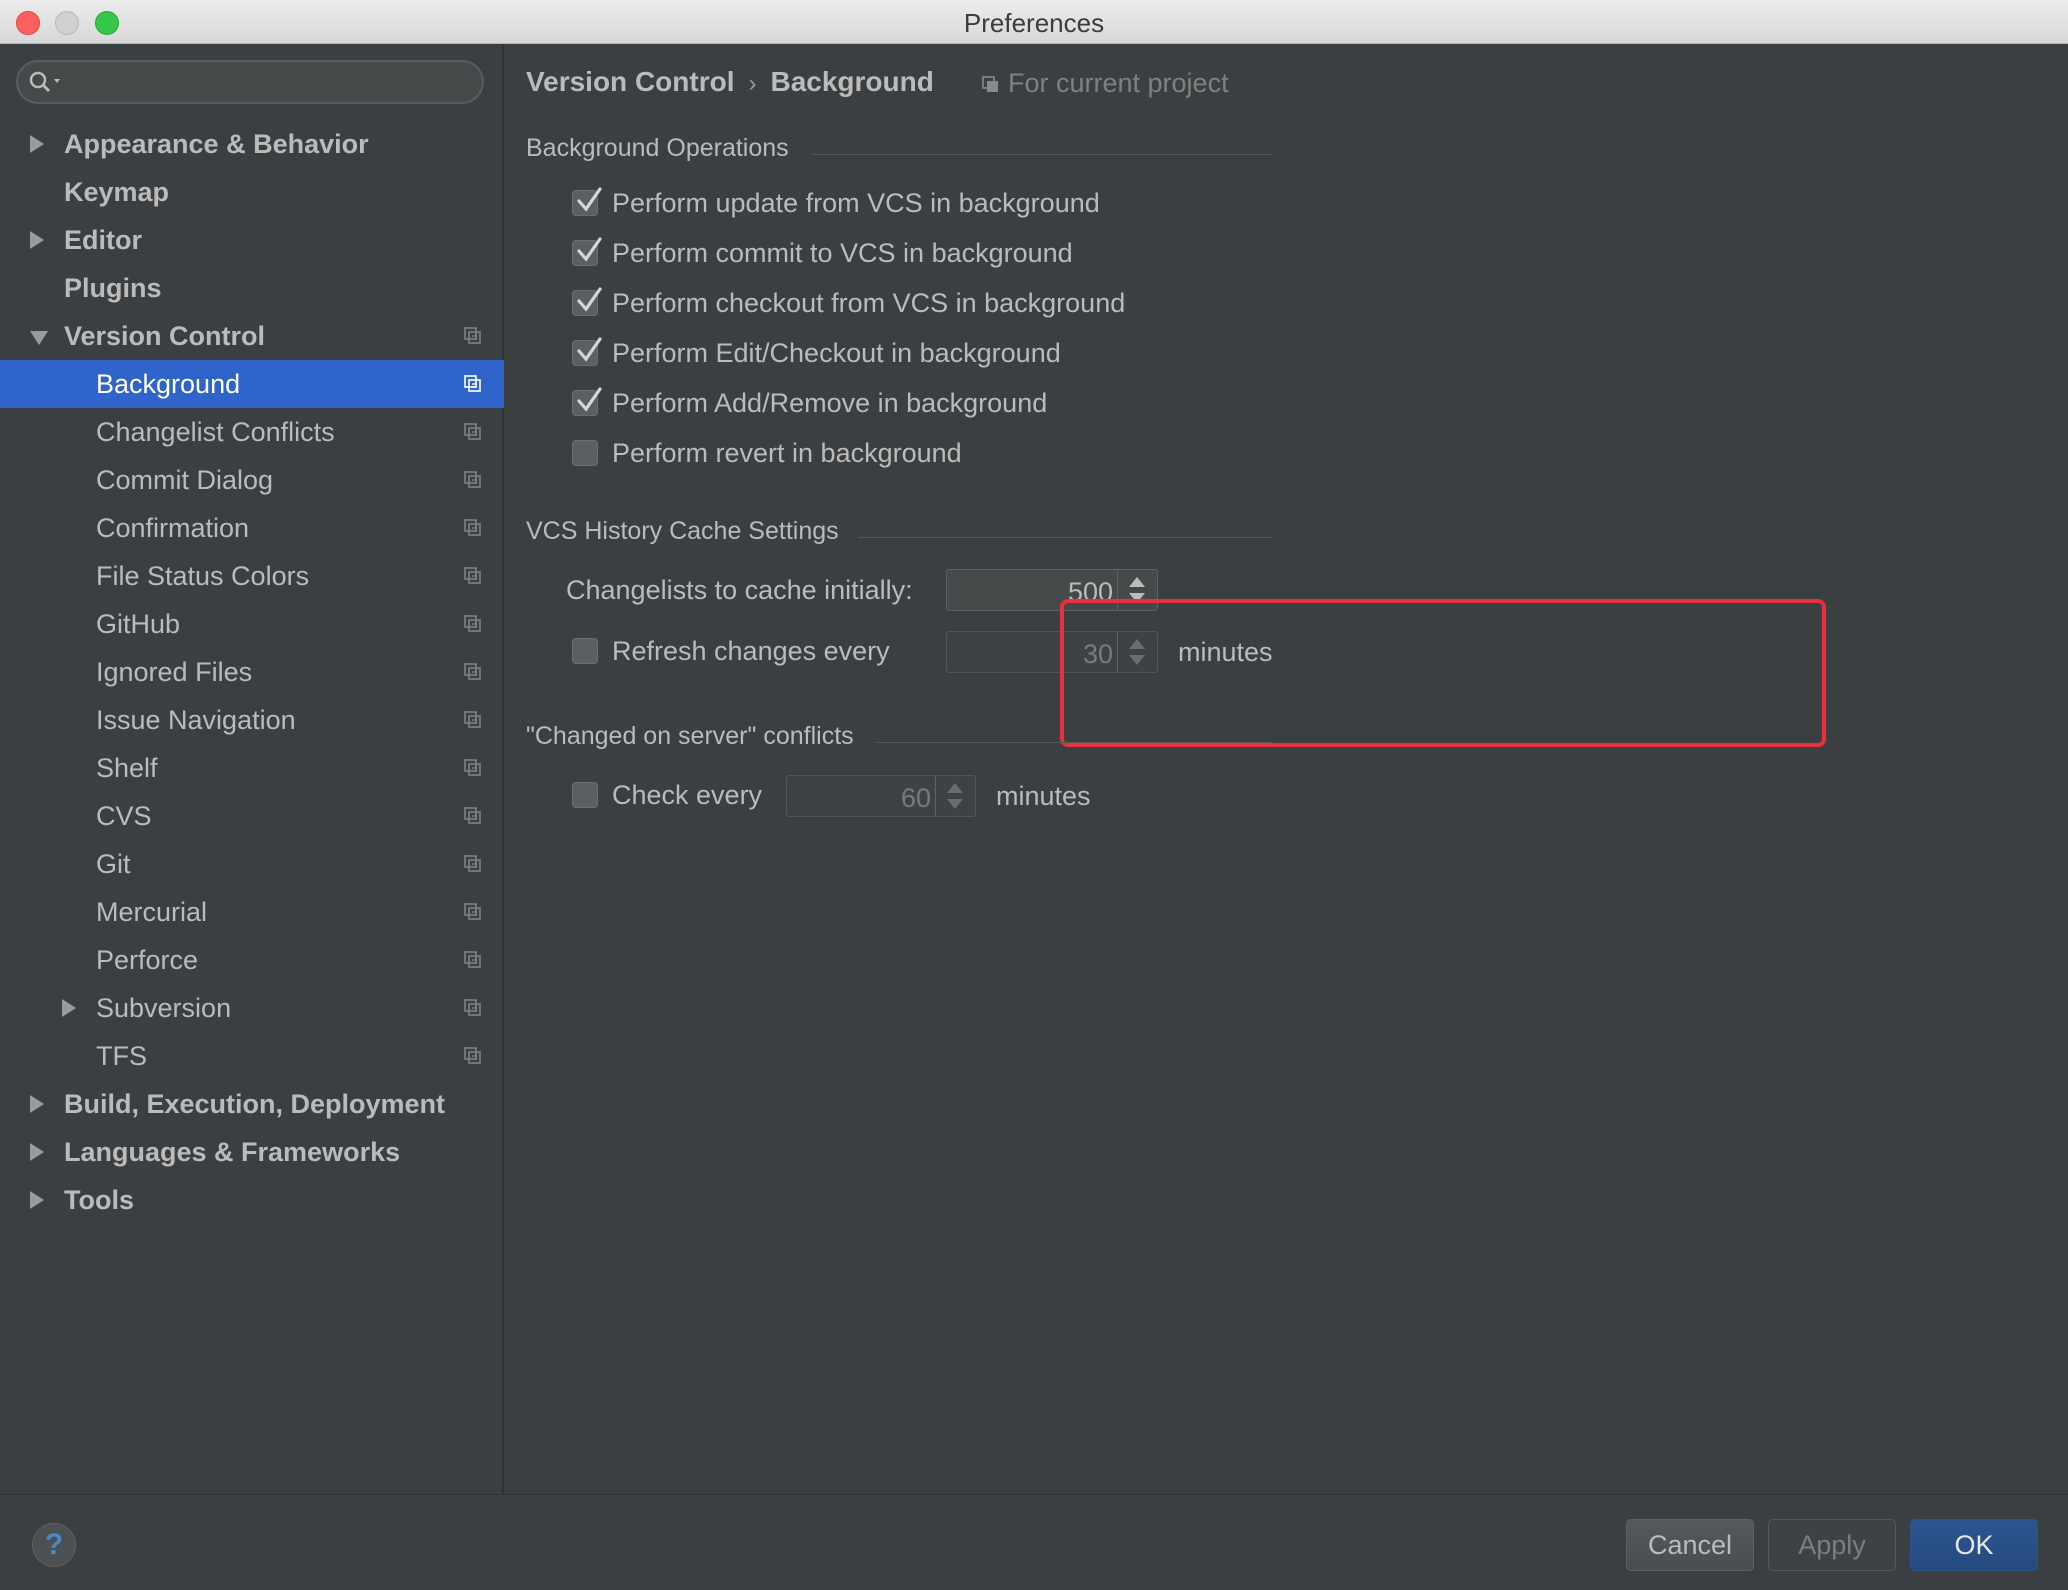 The image size is (2068, 1590). I want to click on refresh-changes-checkbox: Refresh changes every, so click(742, 650).